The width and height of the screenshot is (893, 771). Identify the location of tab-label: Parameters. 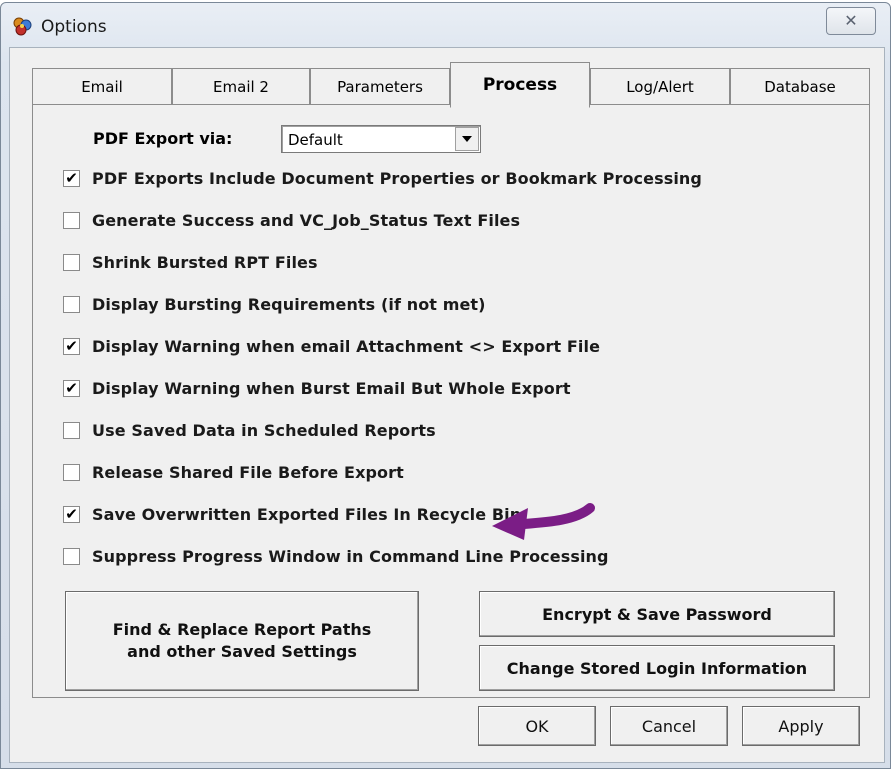
(380, 86).